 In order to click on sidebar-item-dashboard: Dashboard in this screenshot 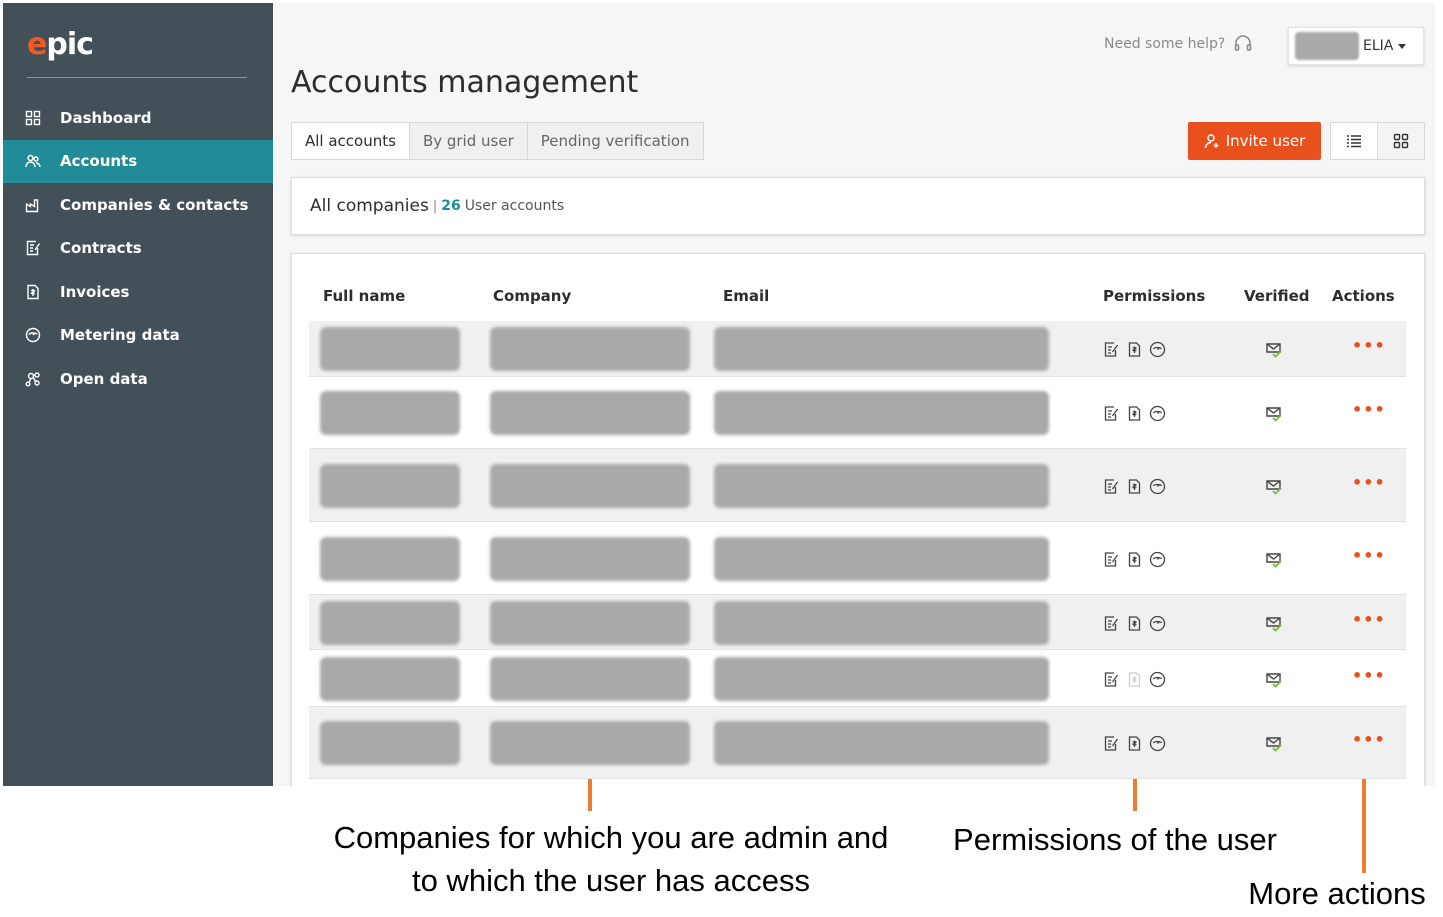, I will do `click(138, 118)`.